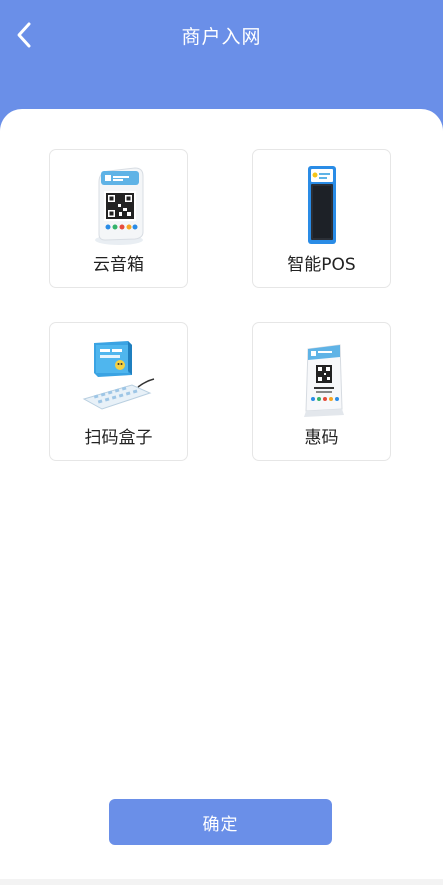 The height and width of the screenshot is (885, 443). What do you see at coordinates (321, 438) in the screenshot?
I see `product-label: 惠码` at bounding box center [321, 438].